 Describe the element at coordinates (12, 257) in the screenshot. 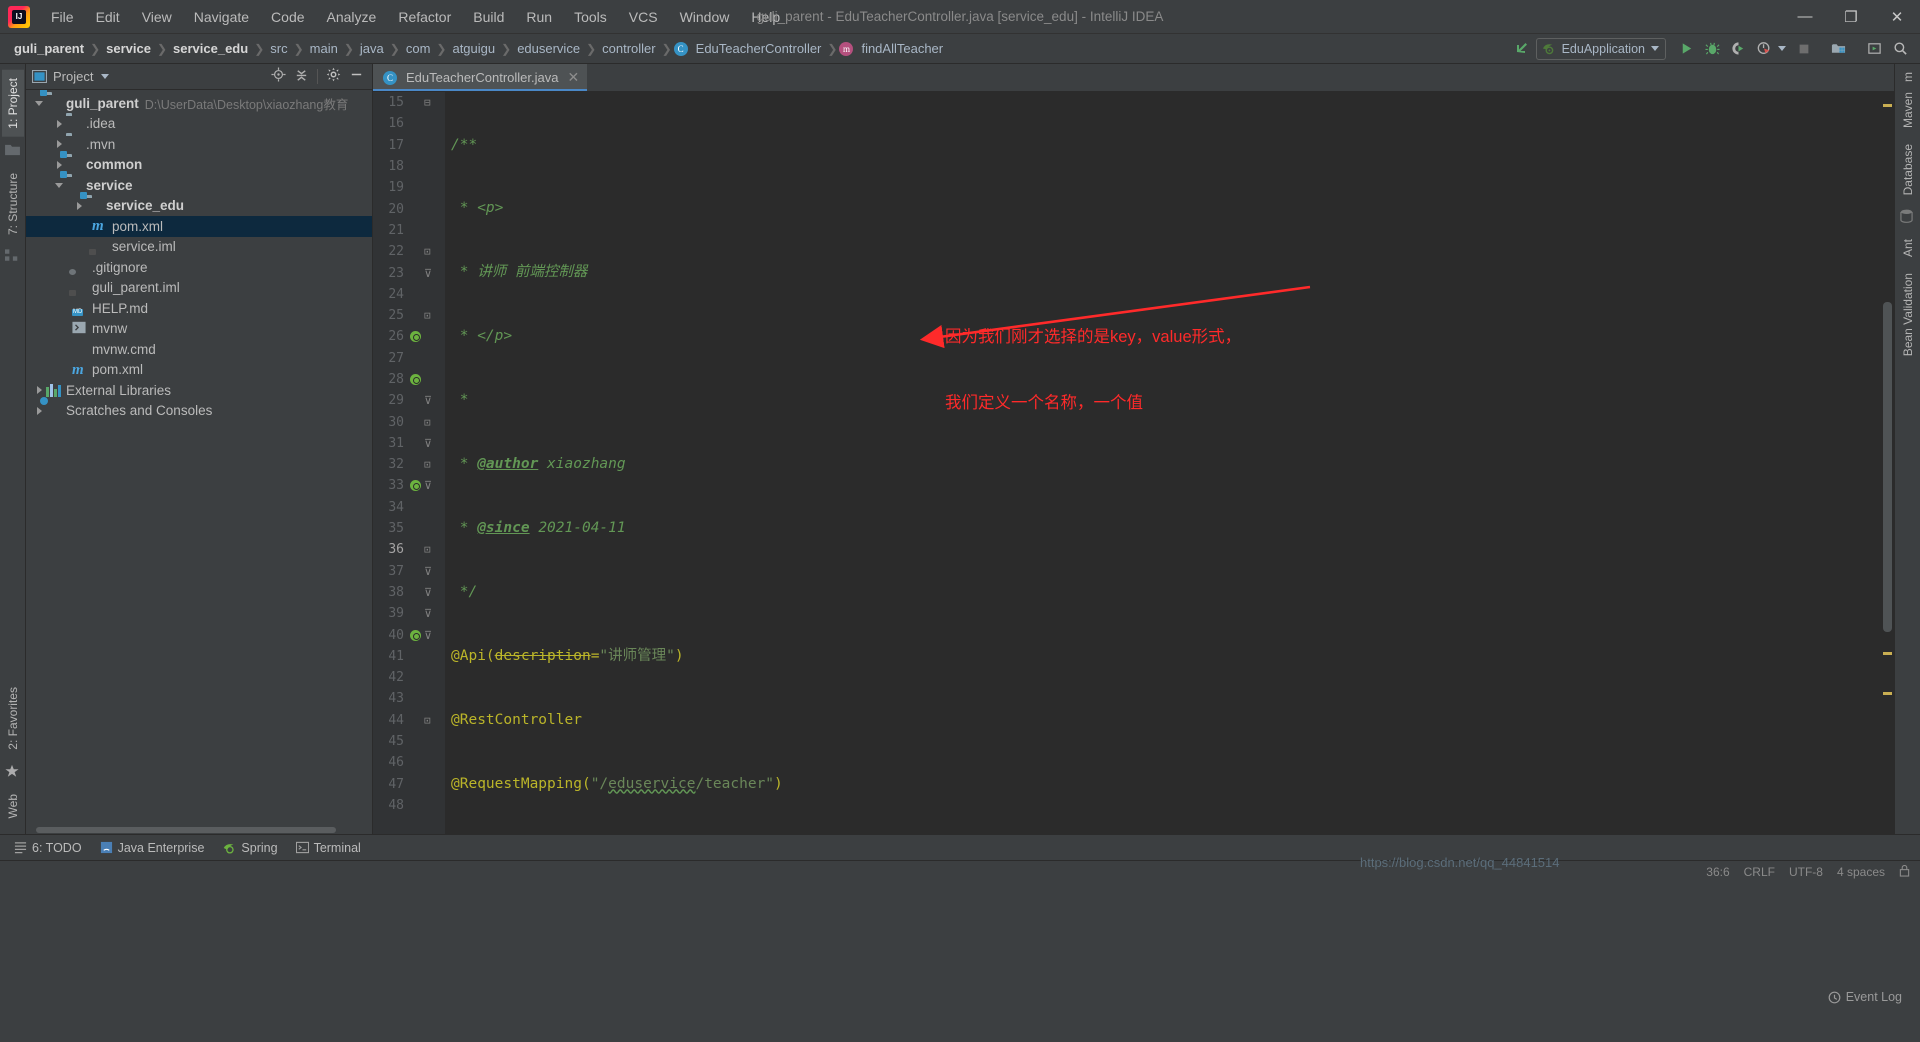

I see `structure-icon` at that location.